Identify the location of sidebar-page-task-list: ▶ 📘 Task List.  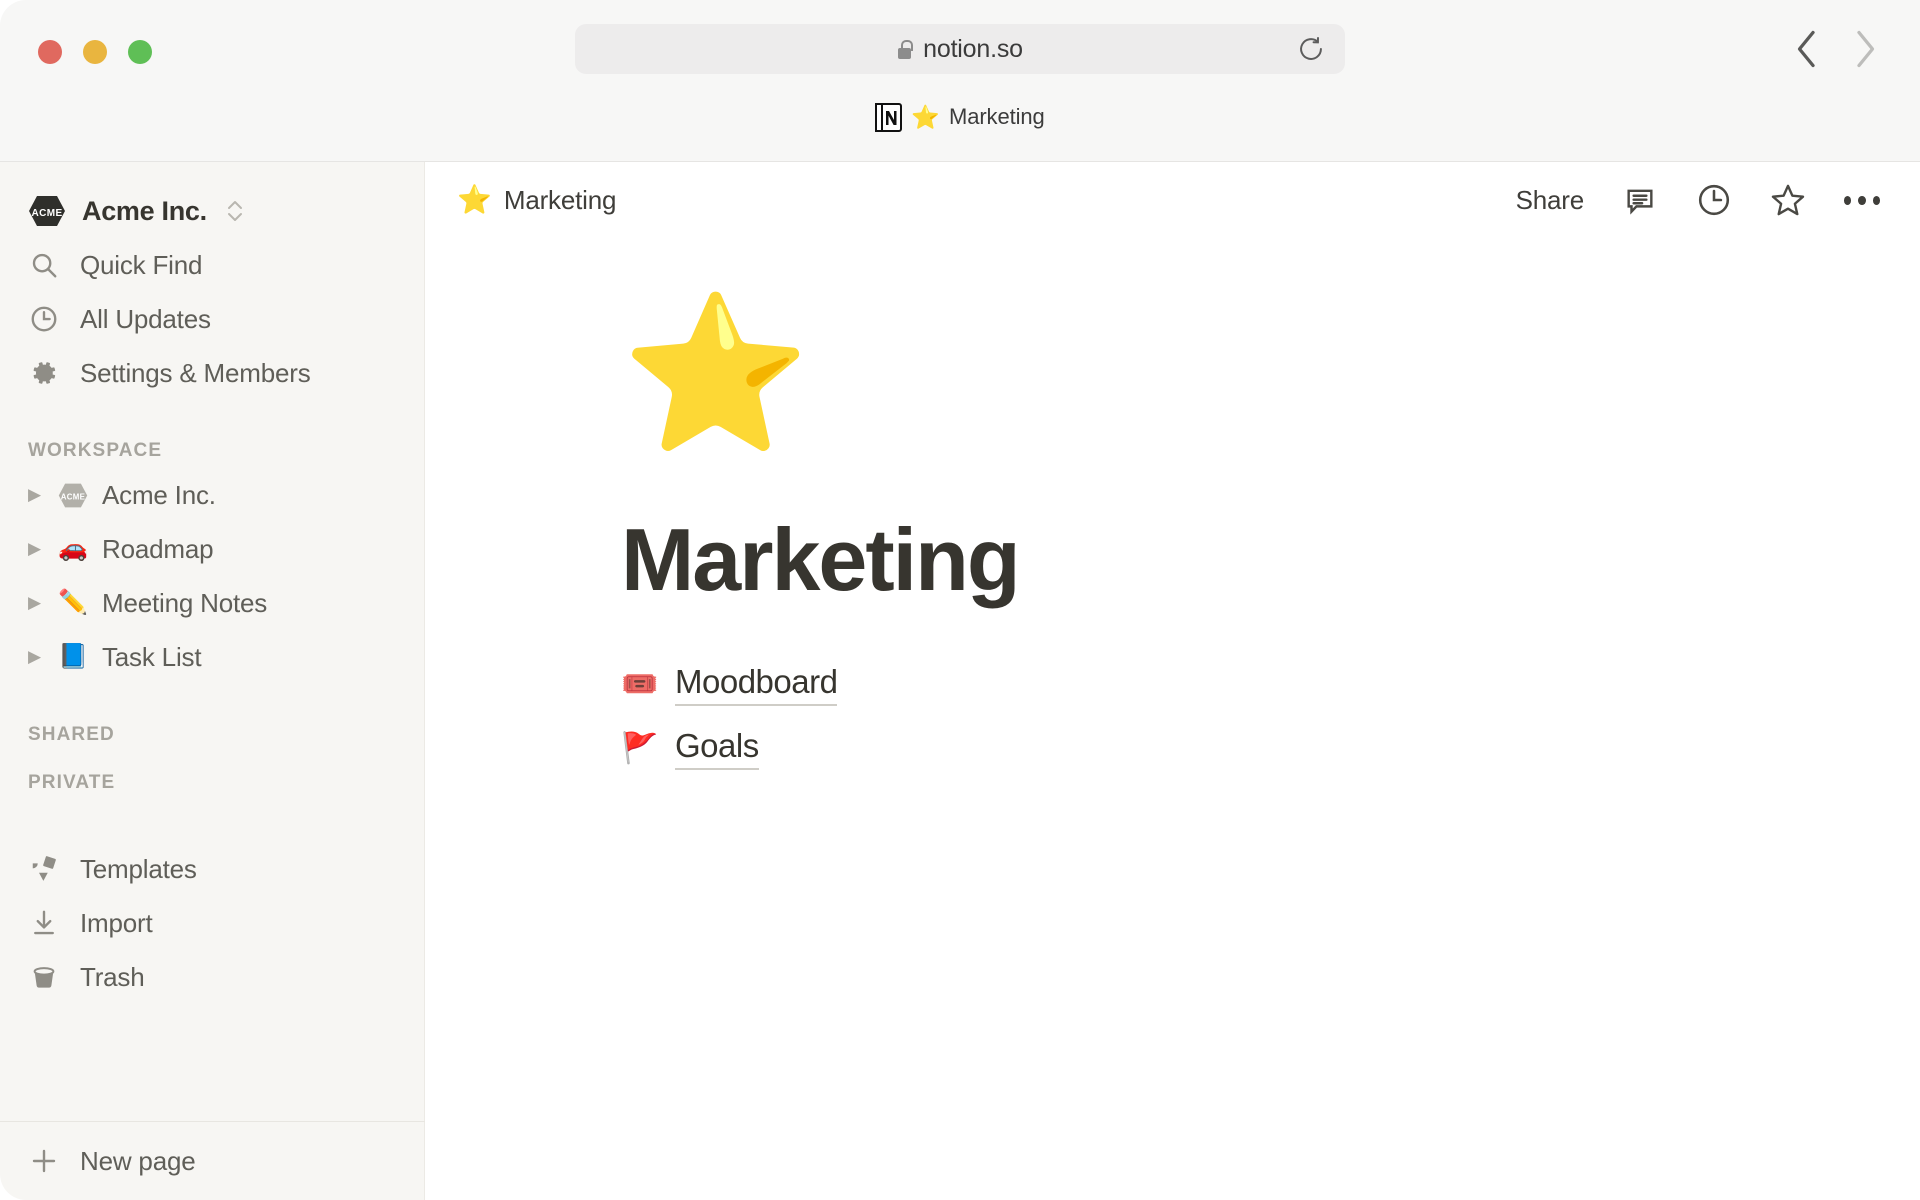
(212, 657).